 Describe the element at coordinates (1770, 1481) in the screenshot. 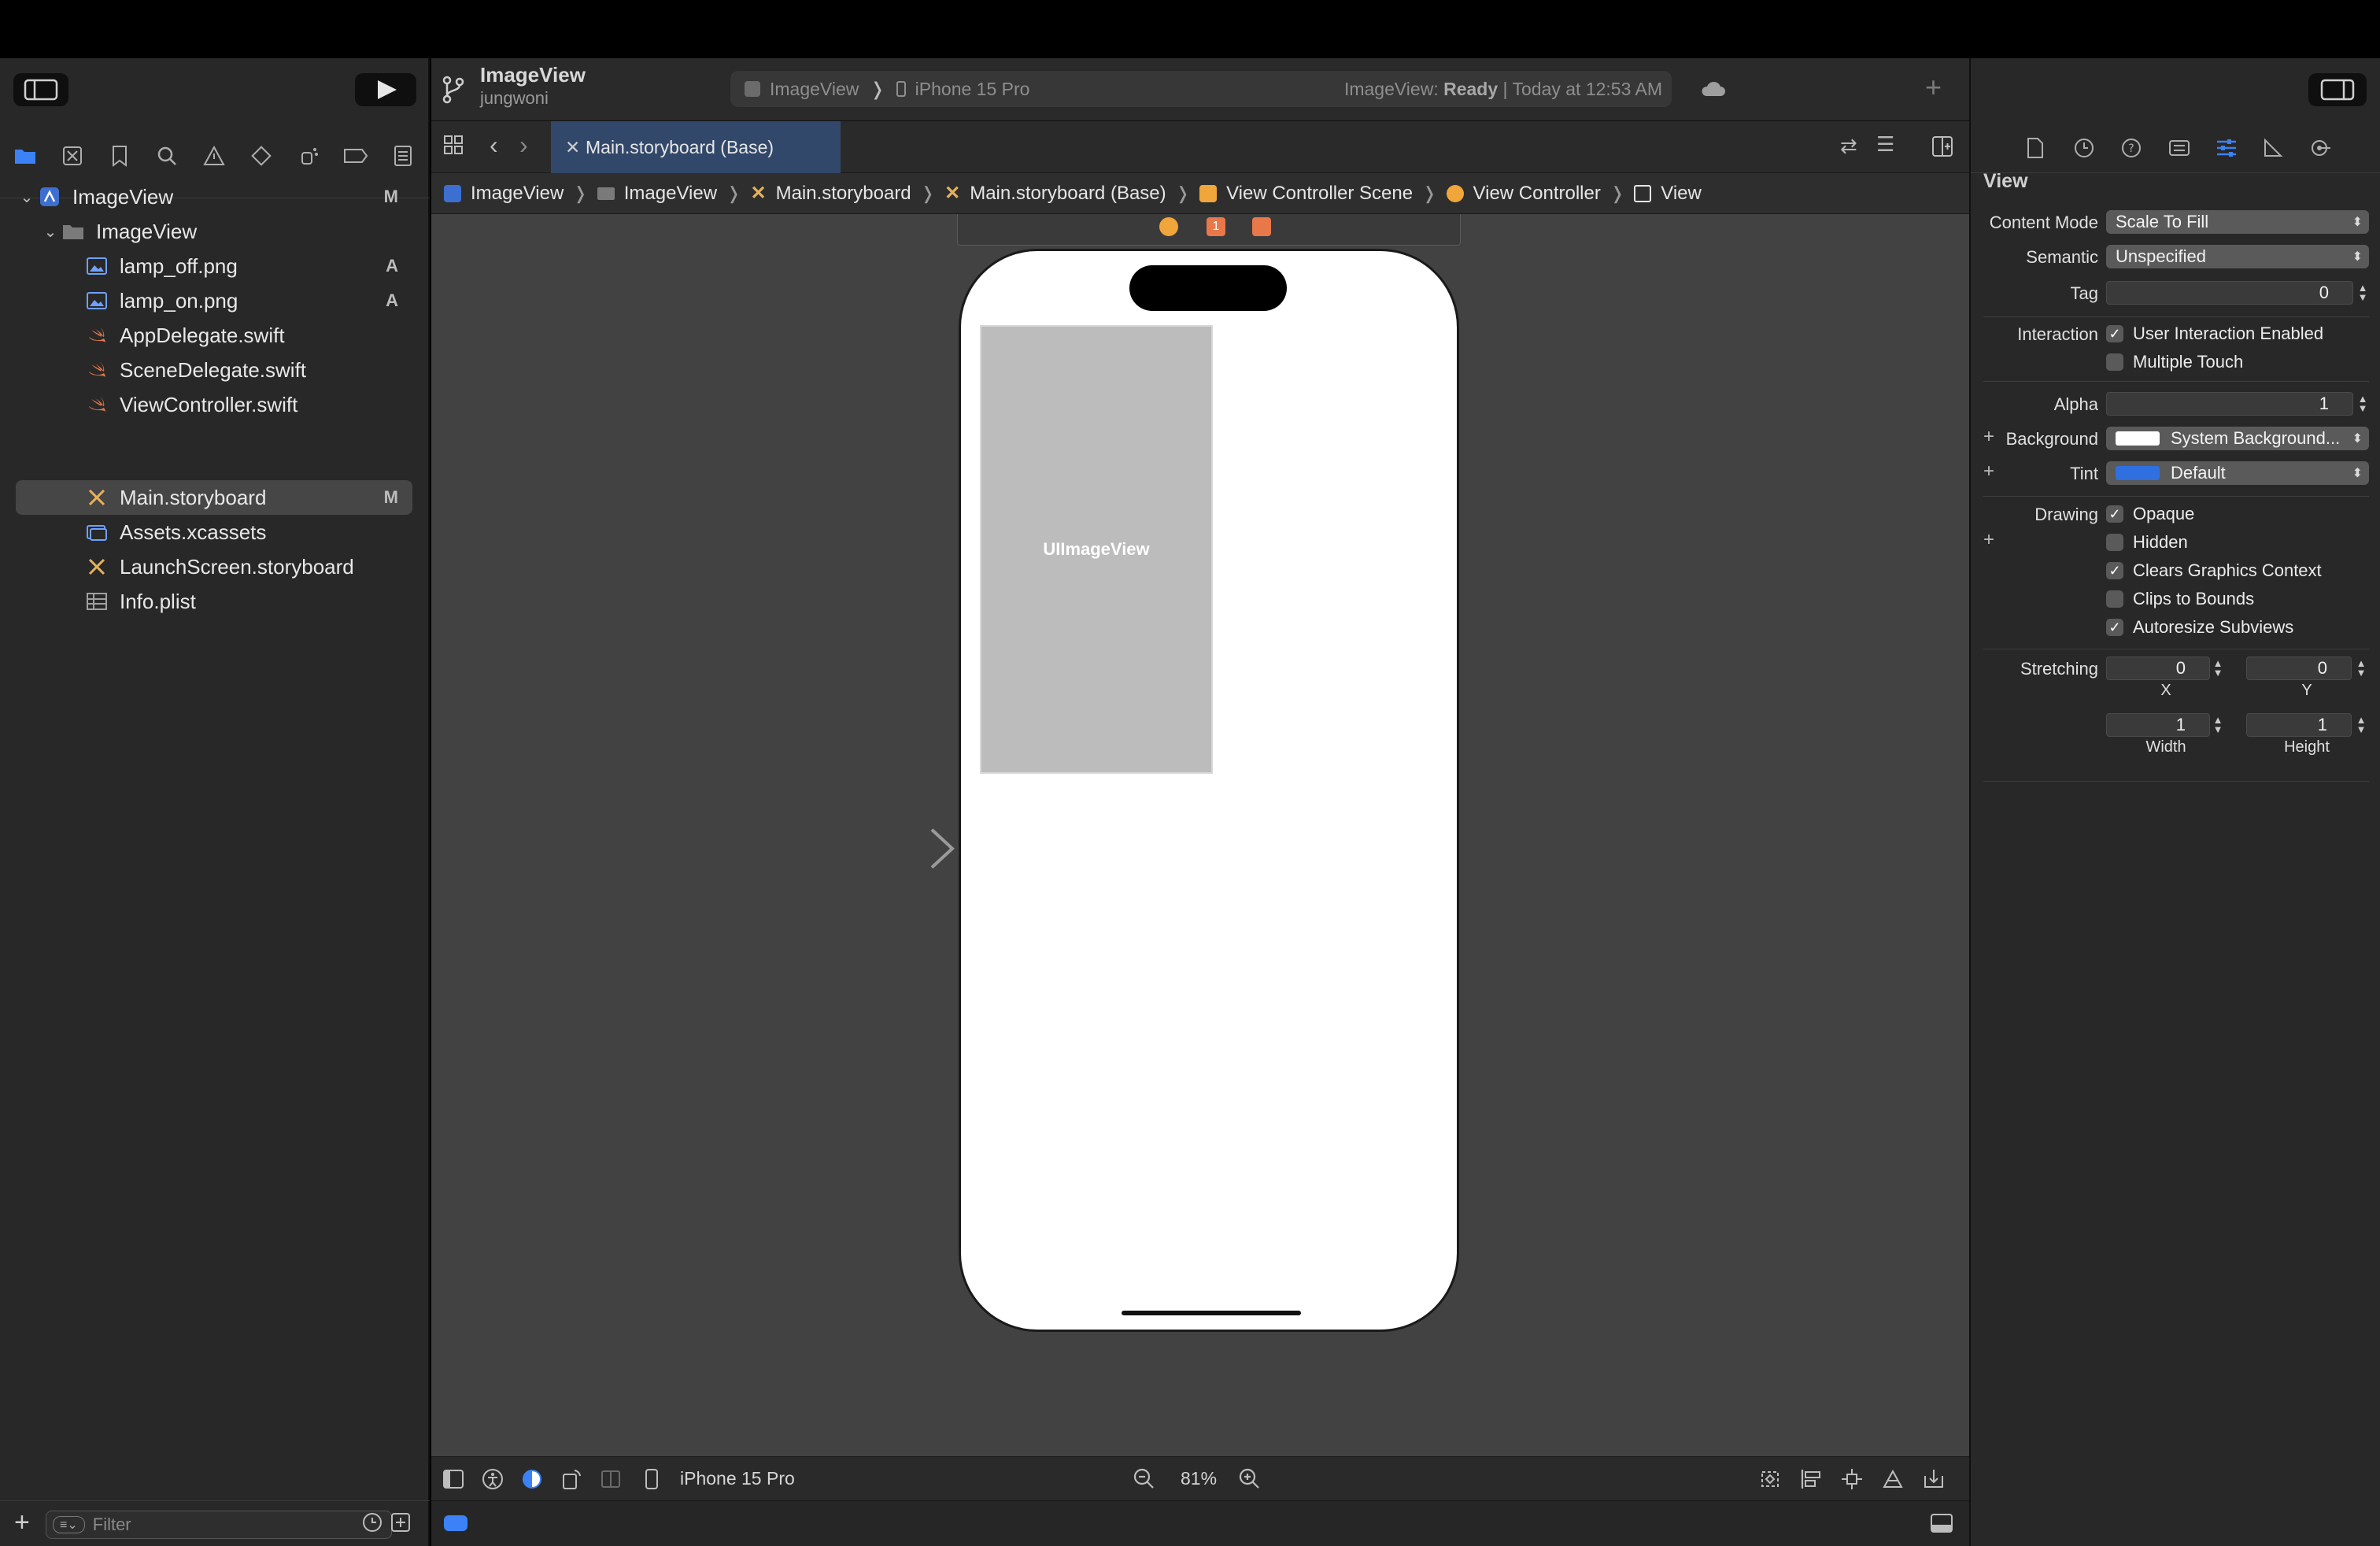

I see `update-frames-icon` at that location.